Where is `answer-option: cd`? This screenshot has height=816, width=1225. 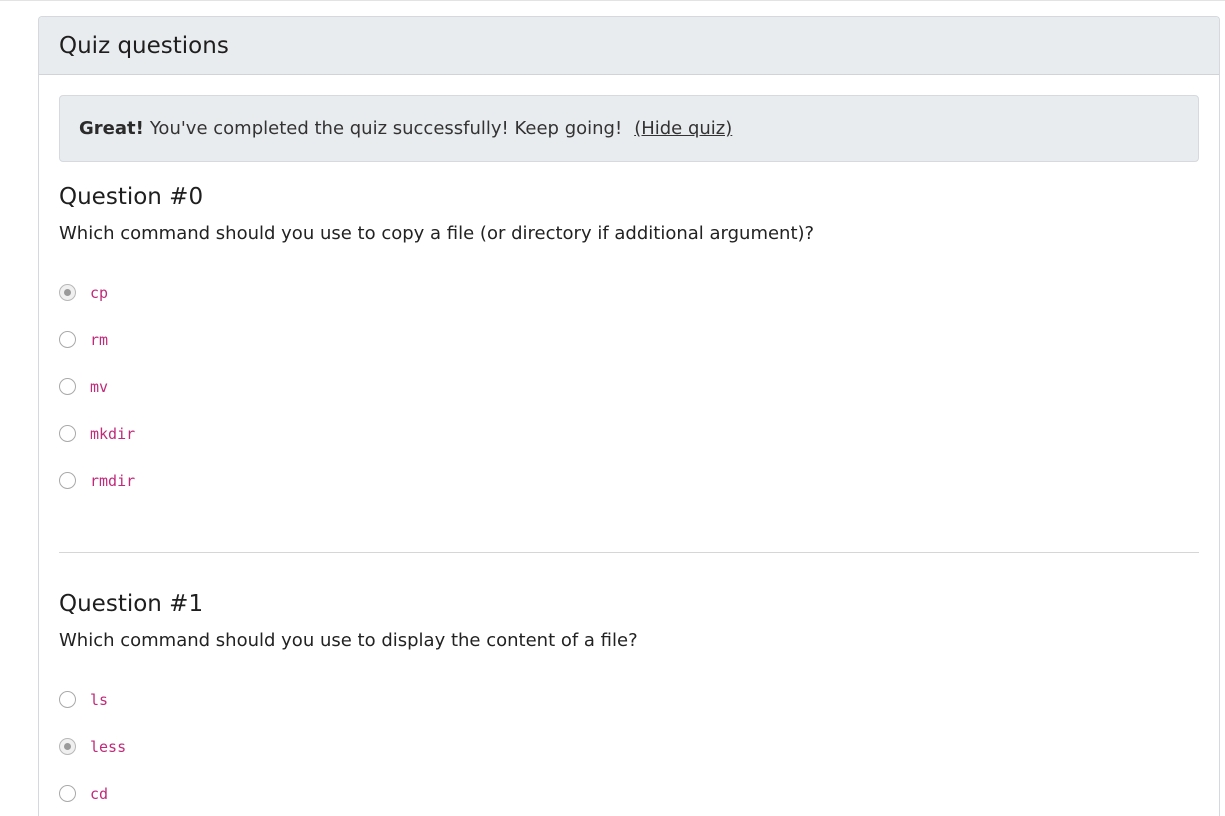 answer-option: cd is located at coordinates (629, 793).